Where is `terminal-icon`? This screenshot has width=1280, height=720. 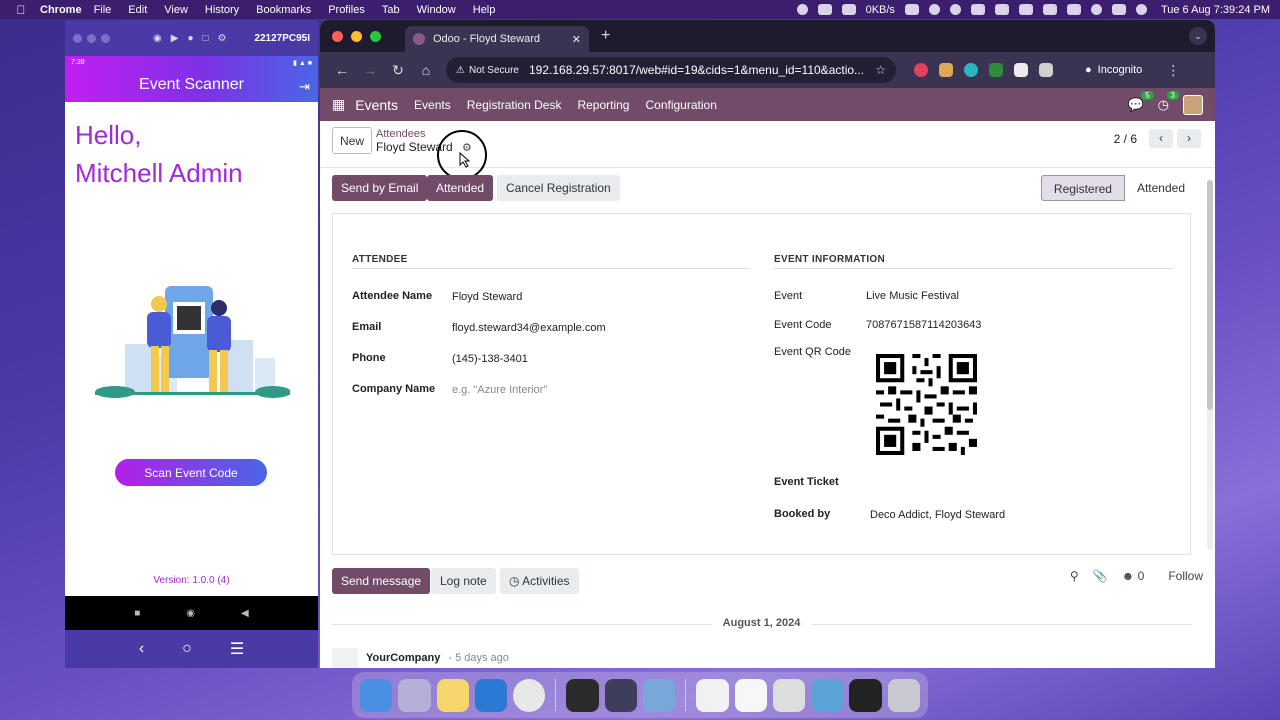 terminal-icon is located at coordinates (582, 695).